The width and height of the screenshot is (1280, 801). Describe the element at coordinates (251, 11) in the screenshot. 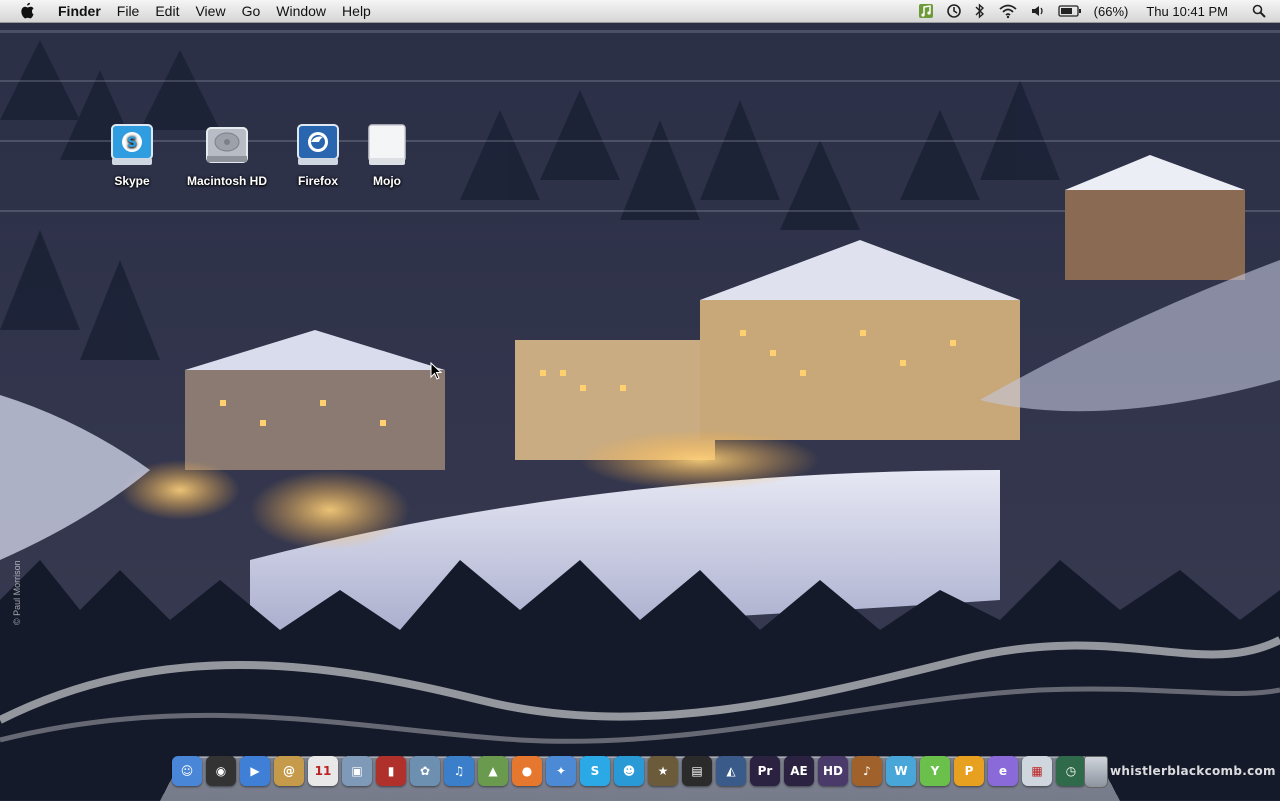

I see `menu-go: Go` at that location.